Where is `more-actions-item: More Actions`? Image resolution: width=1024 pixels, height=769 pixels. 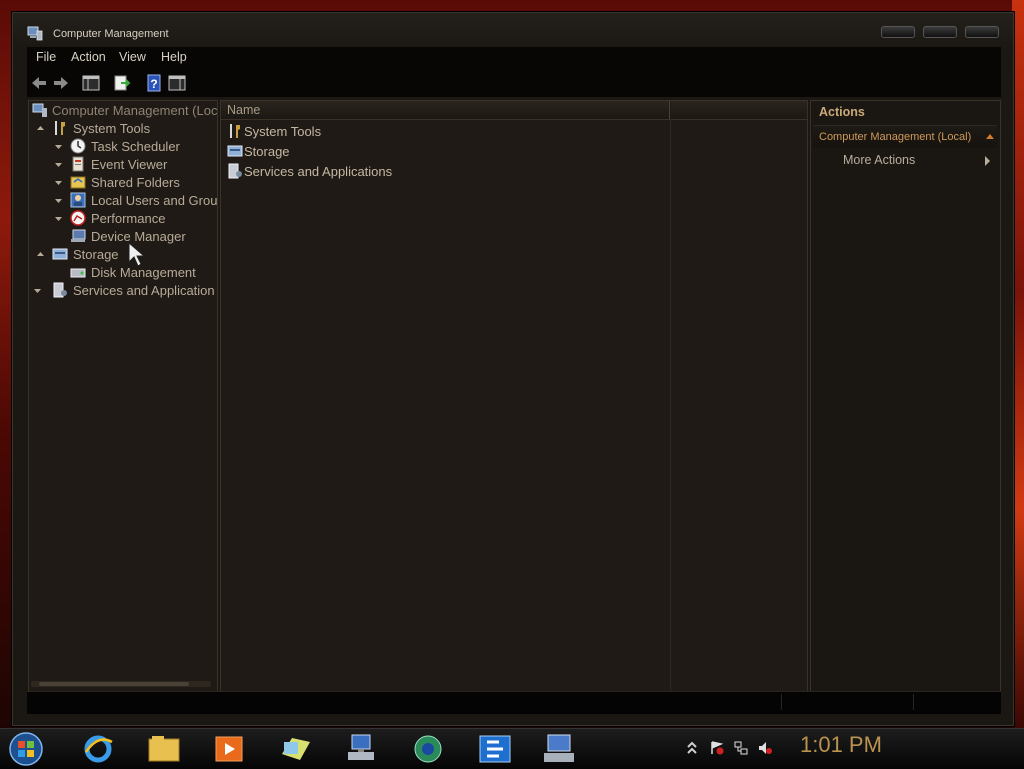
more-actions-item: More Actions is located at coordinates (918, 162).